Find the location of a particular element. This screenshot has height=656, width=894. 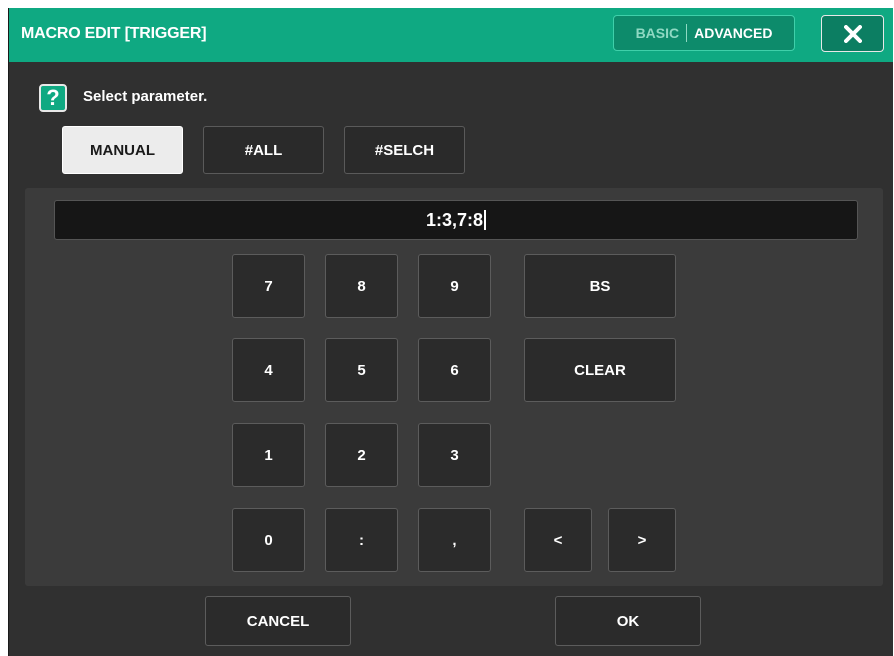

mode-separator is located at coordinates (687, 33).